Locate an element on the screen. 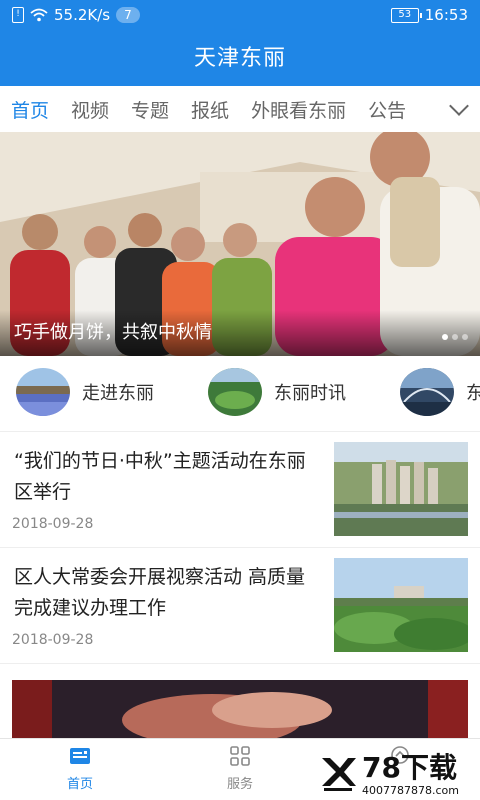 The height and width of the screenshot is (800, 480). network-speed: 55.2K/s is located at coordinates (82, 15).